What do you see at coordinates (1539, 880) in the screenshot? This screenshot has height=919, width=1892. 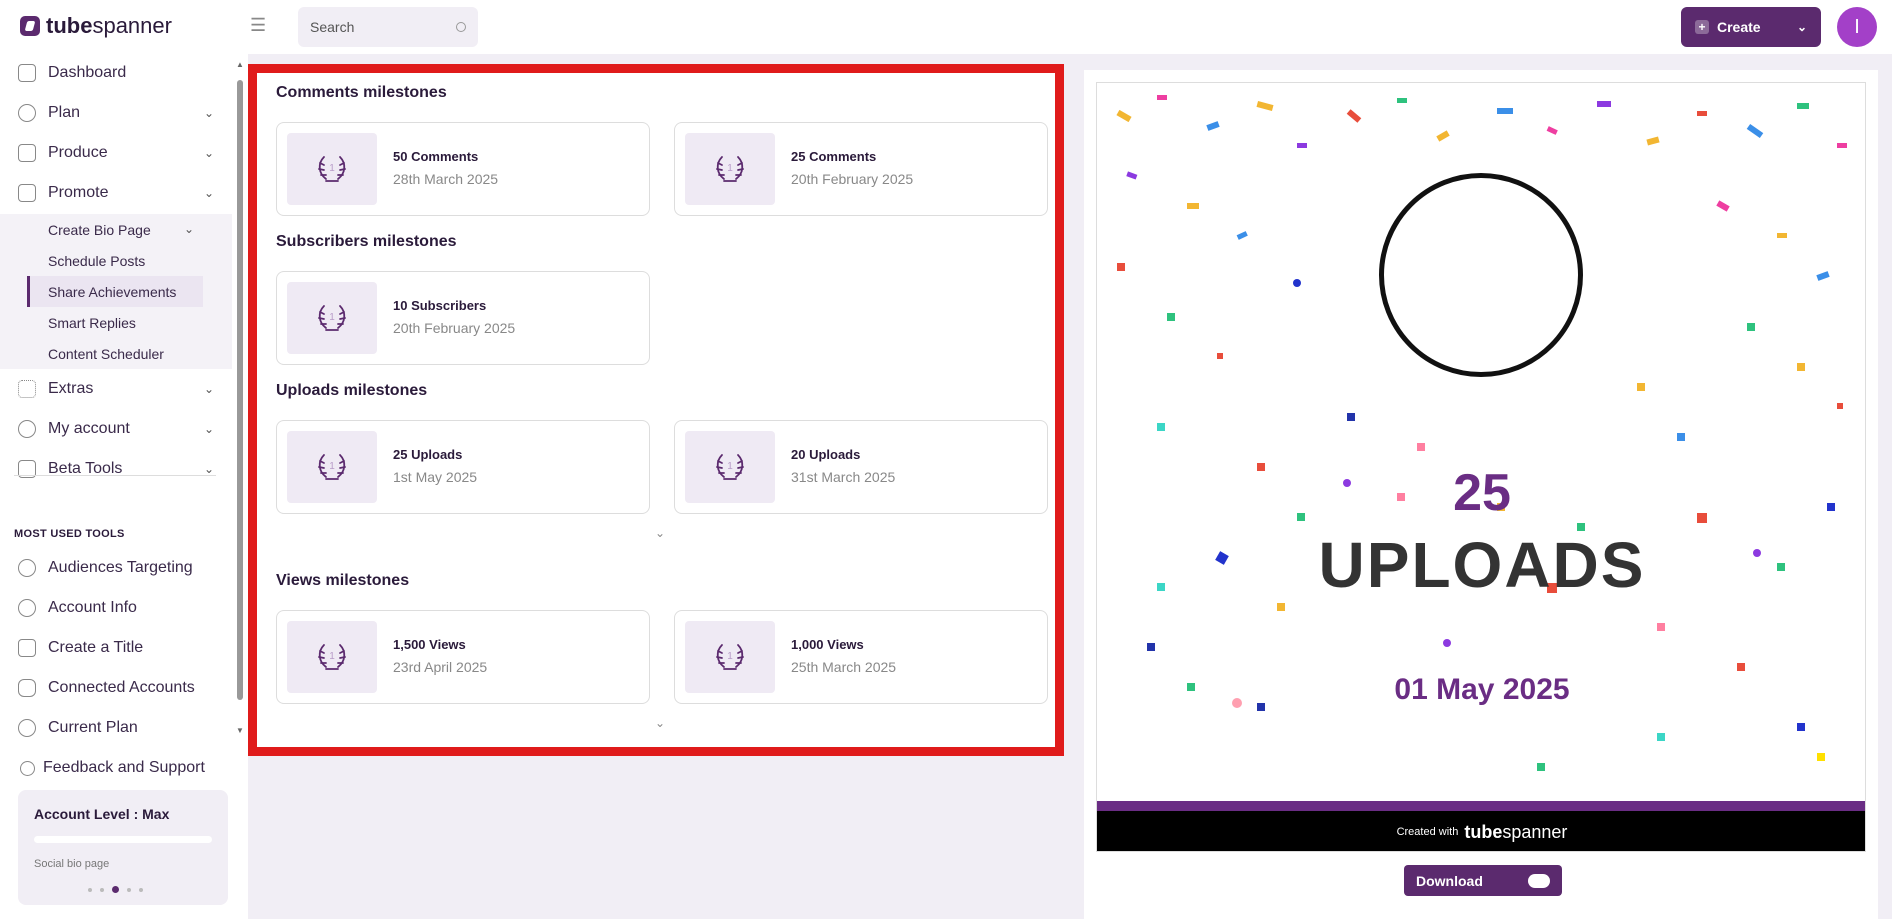 I see `cloud-download-icon` at bounding box center [1539, 880].